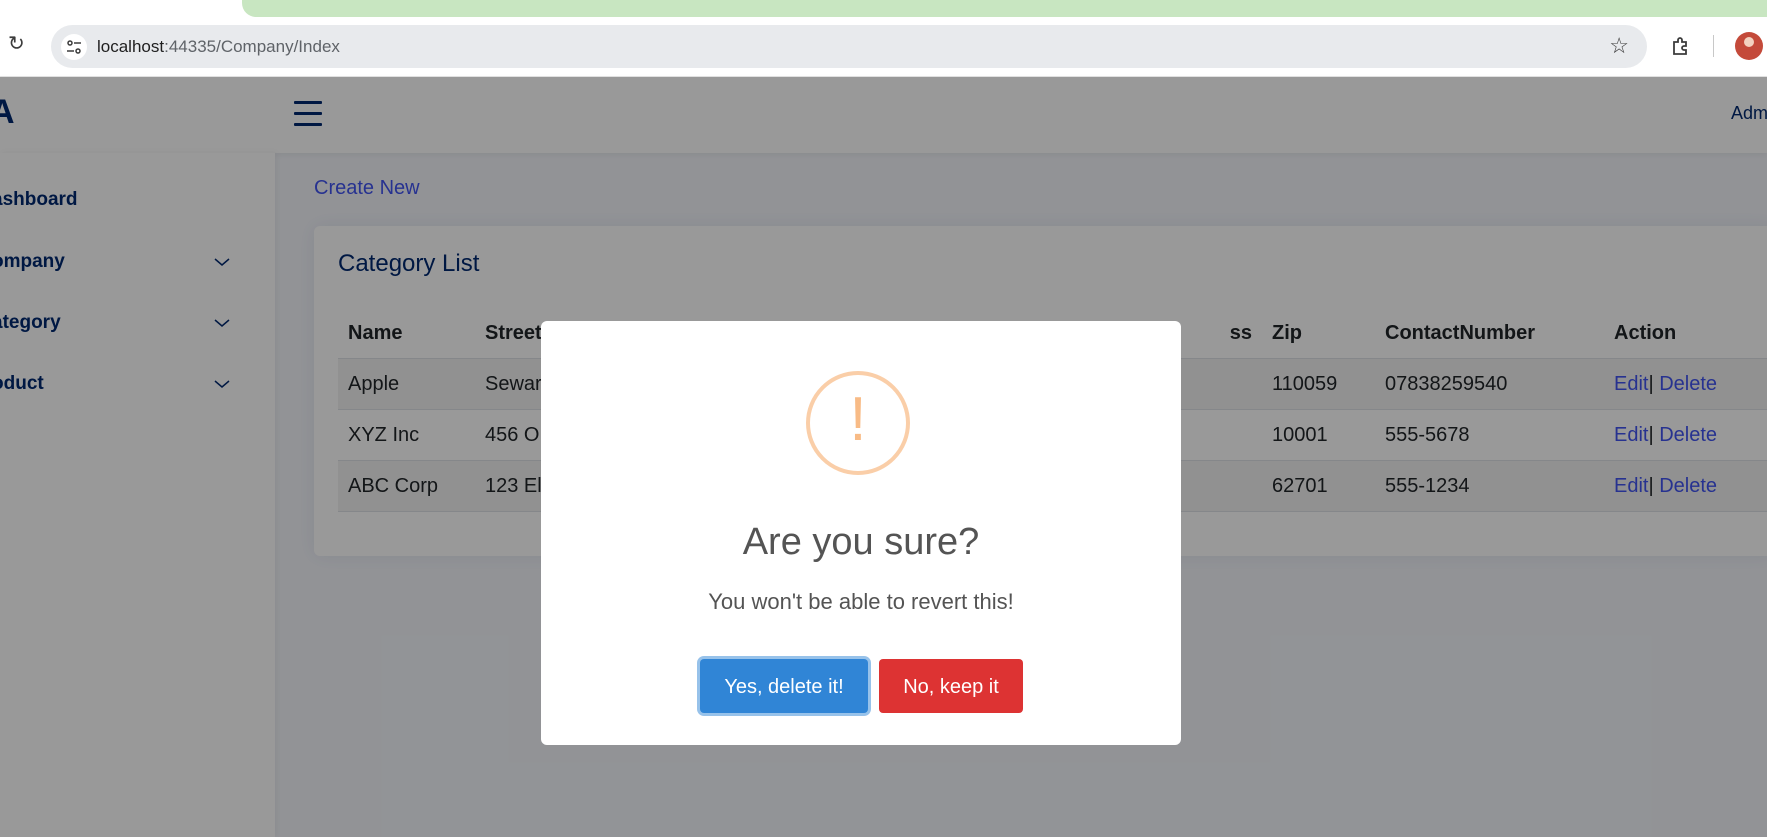  What do you see at coordinates (1004, 8) in the screenshot?
I see `tab-strip` at bounding box center [1004, 8].